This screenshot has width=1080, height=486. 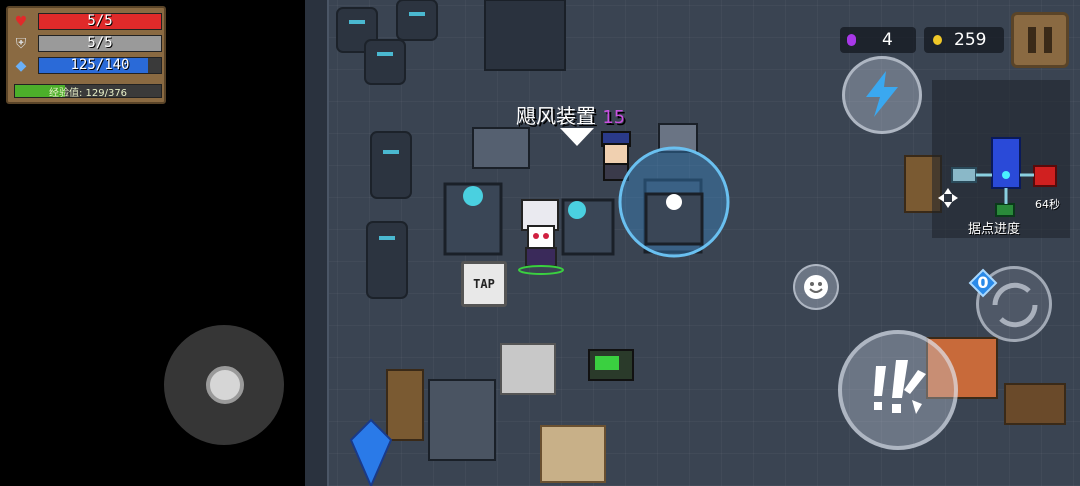 What do you see at coordinates (851, 40) in the screenshot?
I see `purple-gem-icon` at bounding box center [851, 40].